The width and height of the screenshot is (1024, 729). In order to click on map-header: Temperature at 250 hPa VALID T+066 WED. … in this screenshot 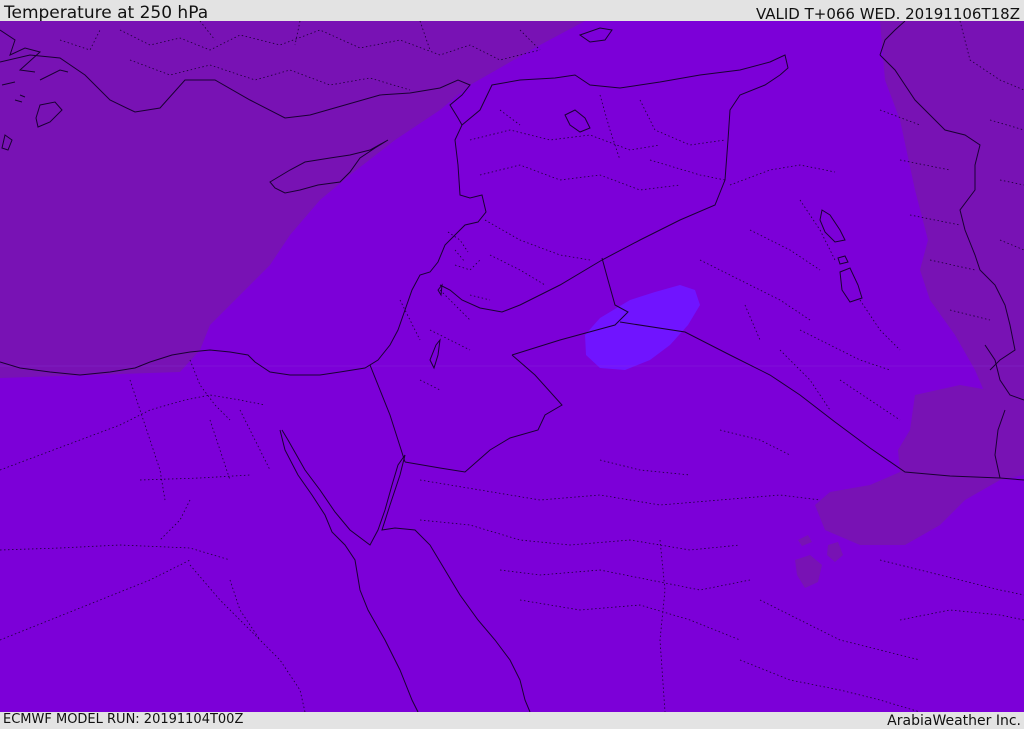, I will do `click(512, 11)`.